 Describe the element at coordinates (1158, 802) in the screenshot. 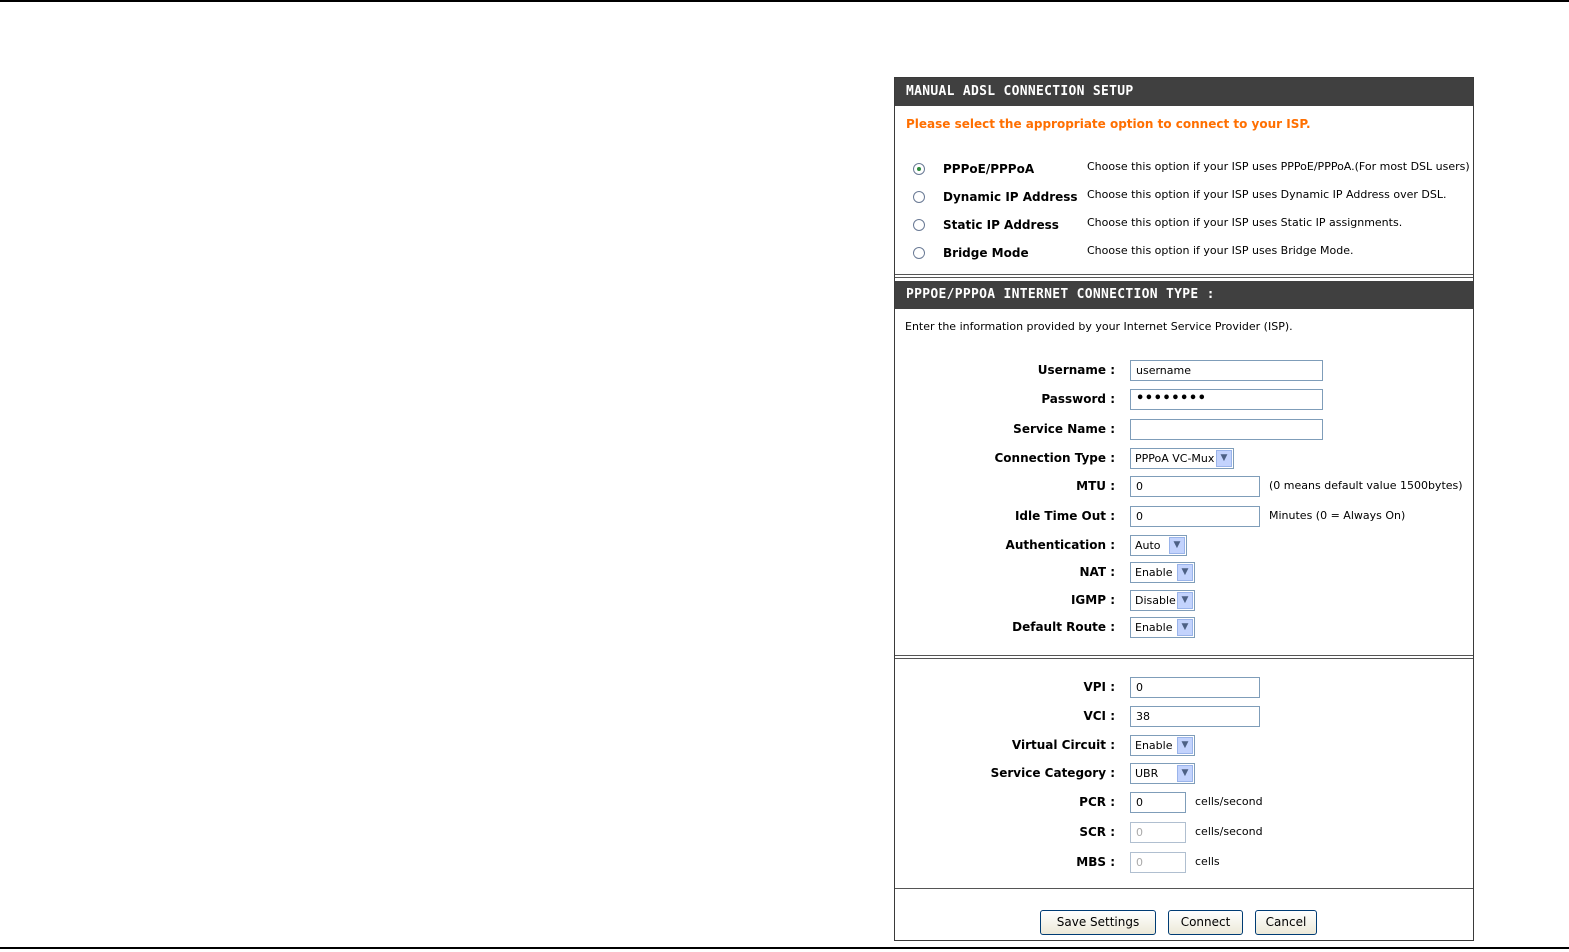

I see `pcr-input: 0` at that location.